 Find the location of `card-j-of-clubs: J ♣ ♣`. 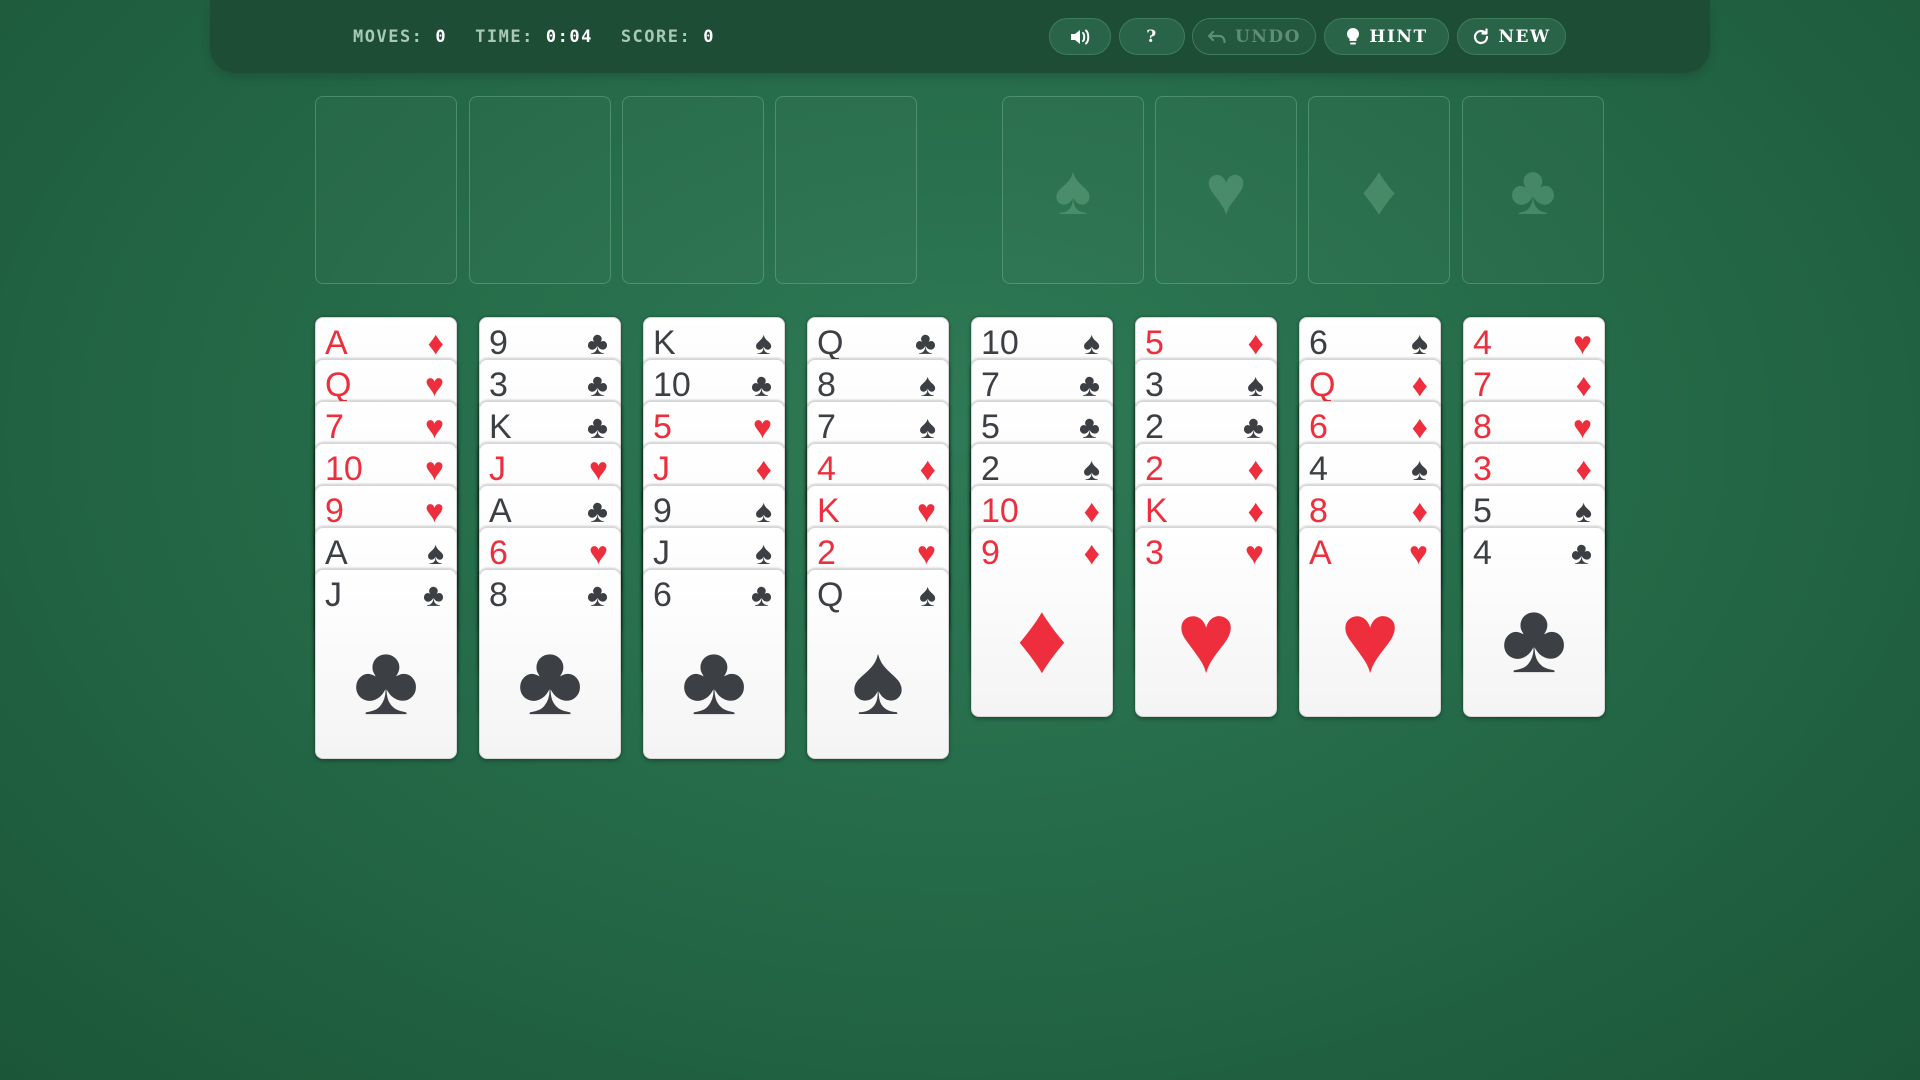

card-j-of-clubs: J ♣ ♣ is located at coordinates (386, 664).